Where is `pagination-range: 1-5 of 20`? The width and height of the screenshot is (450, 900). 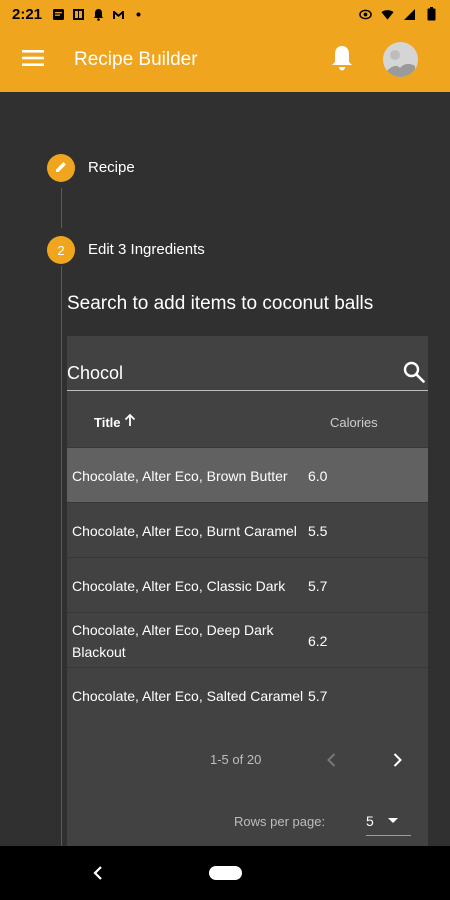
pagination-range: 1-5 of 20 is located at coordinates (236, 759).